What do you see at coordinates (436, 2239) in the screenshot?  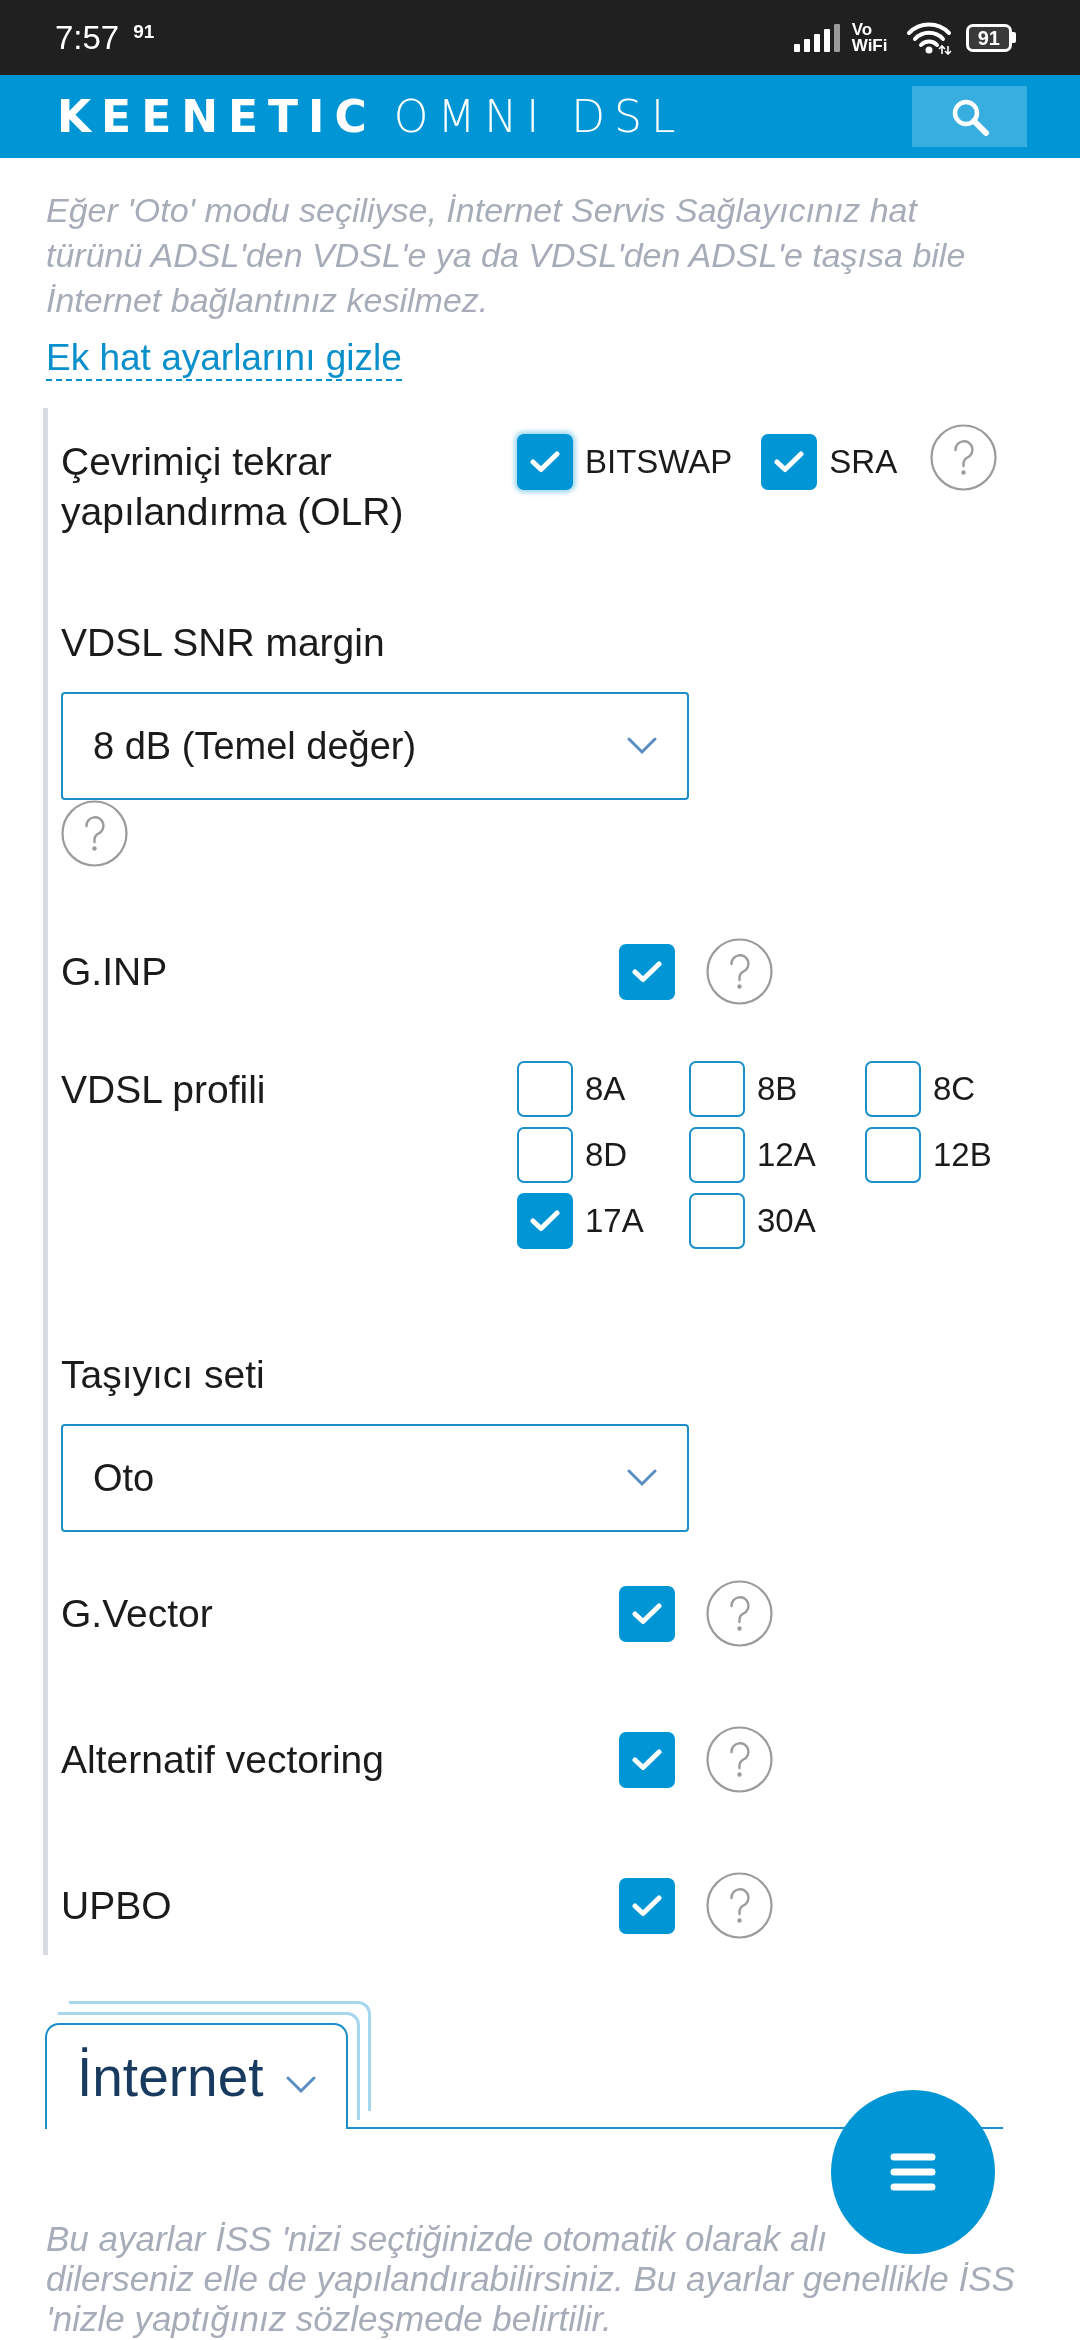 I see `info-text: Bu ayarlar İSS 'nizi seçtiğinizde otomatik olarak alı` at bounding box center [436, 2239].